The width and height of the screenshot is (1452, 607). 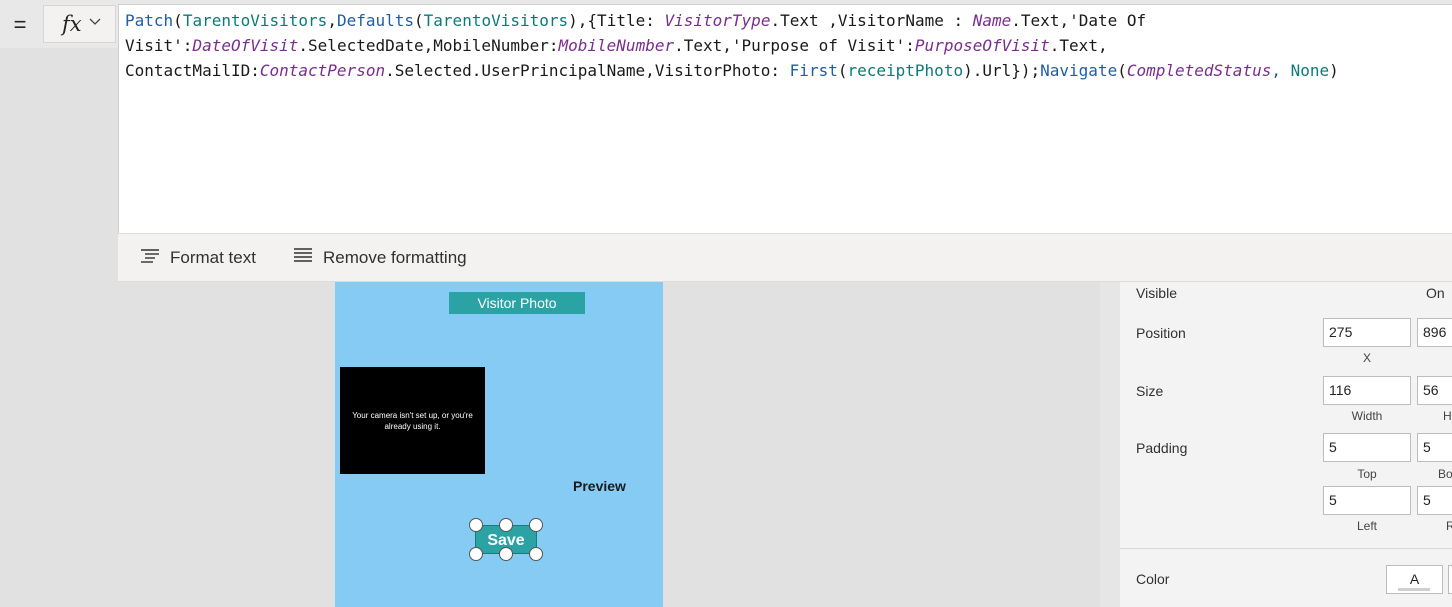 I want to click on padding-label: Padding, so click(x=1162, y=448).